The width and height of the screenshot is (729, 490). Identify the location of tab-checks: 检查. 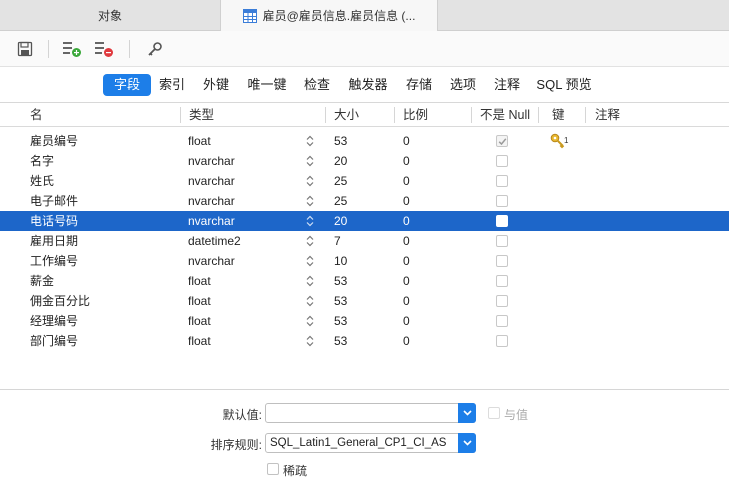
(317, 85).